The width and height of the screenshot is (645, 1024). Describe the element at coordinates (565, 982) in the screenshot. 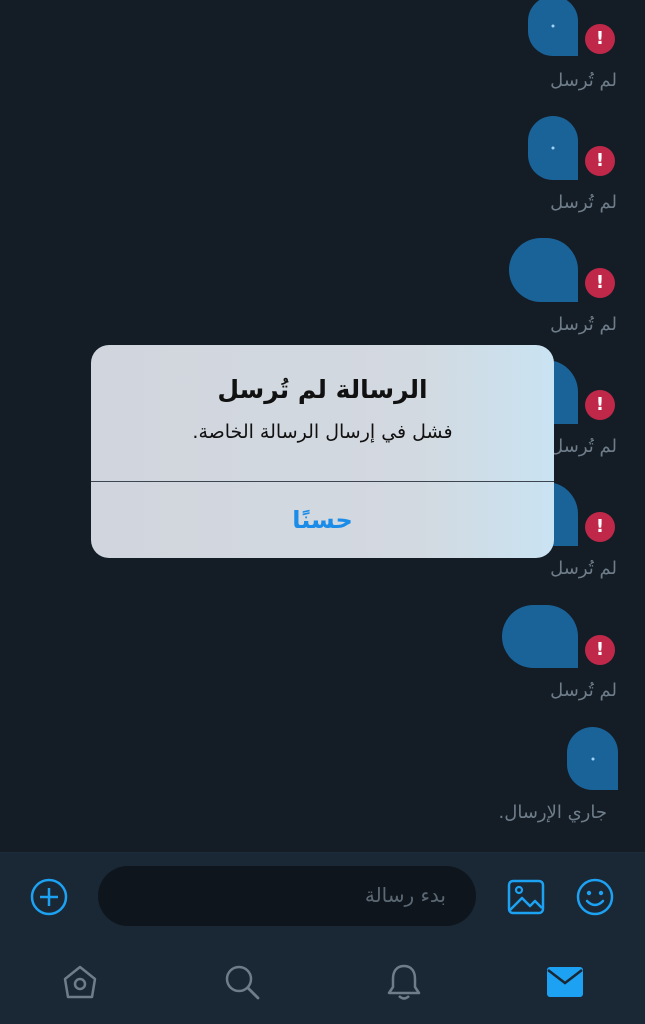

I see `messages-icon` at that location.